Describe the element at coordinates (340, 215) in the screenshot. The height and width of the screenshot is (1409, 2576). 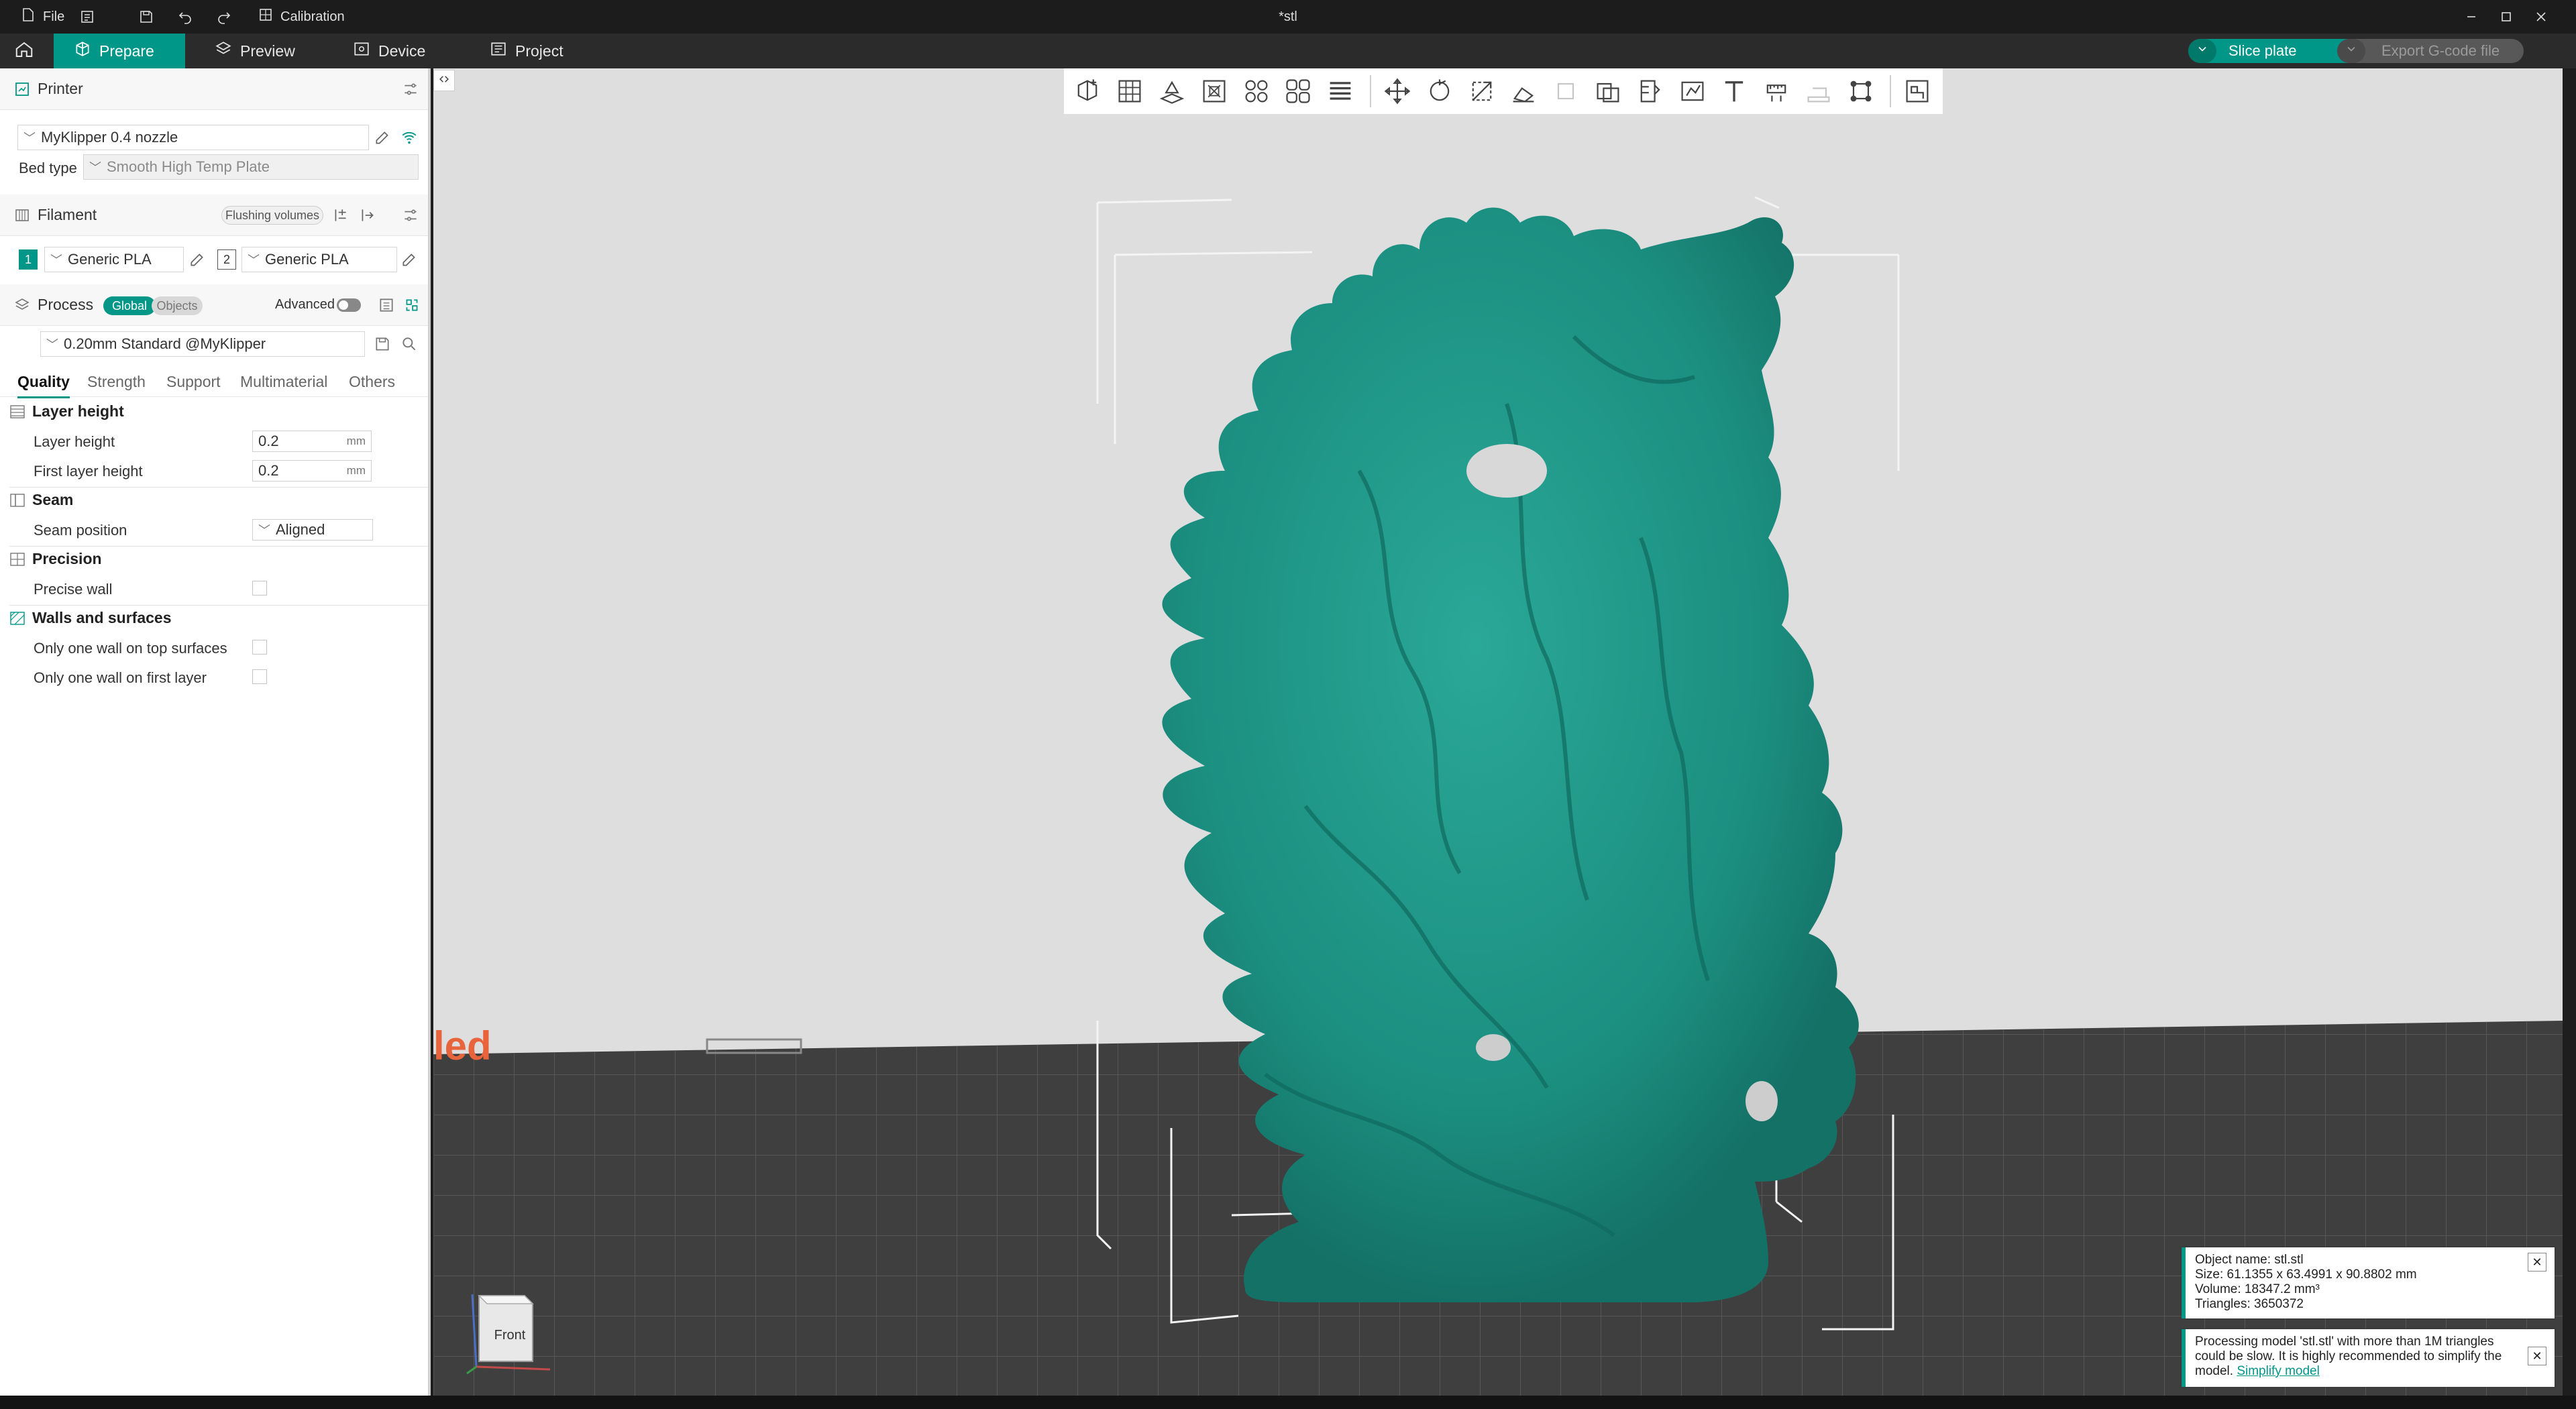
I see `add-filament-icon` at that location.